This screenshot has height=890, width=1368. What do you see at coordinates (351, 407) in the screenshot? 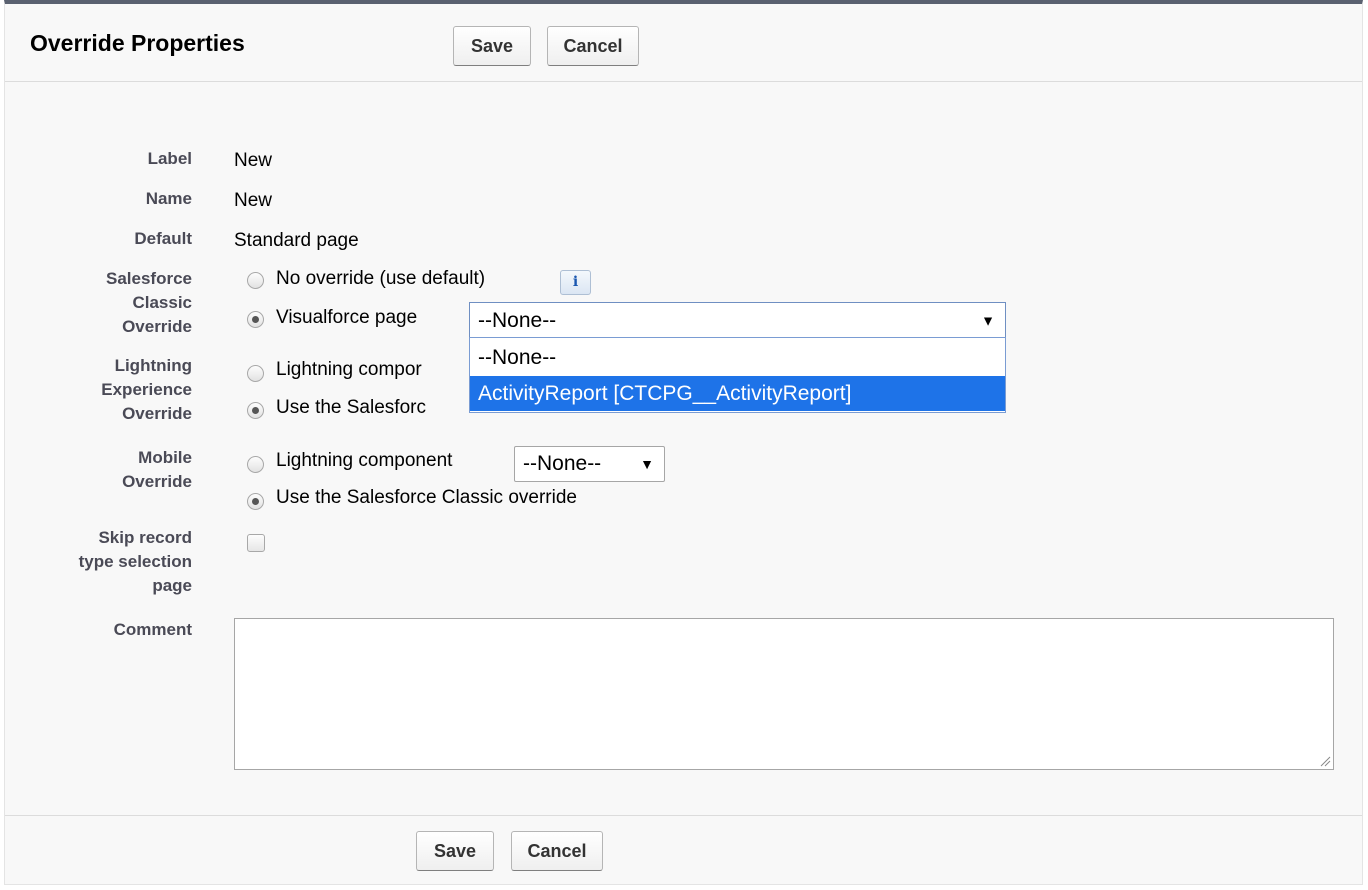
I see `use-classic-override-option-label: Use the Salesforc` at bounding box center [351, 407].